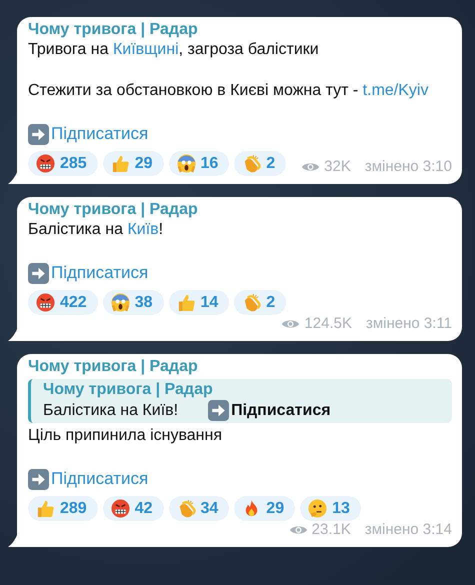 Image resolution: width=475 pixels, height=585 pixels. I want to click on edited-time: змінено 3:10, so click(408, 167).